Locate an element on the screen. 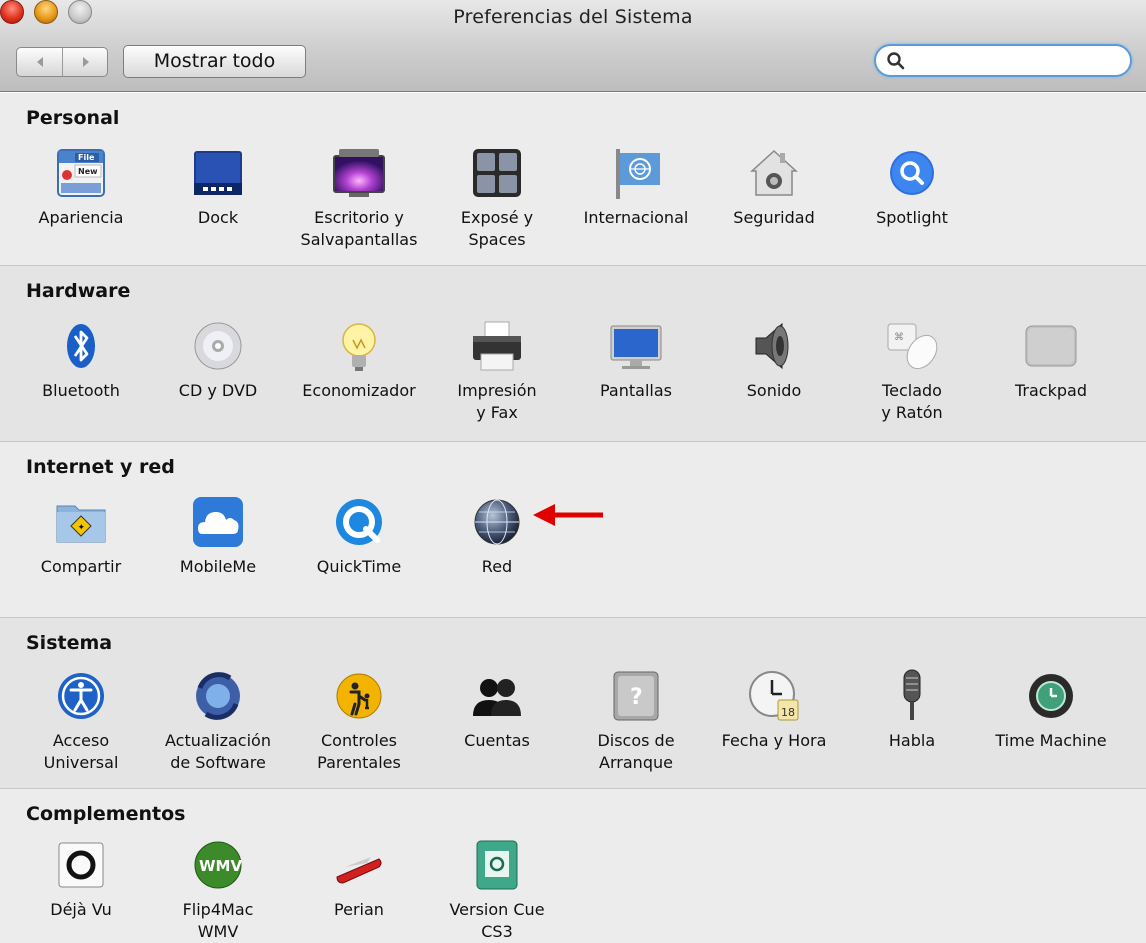 The image size is (1146, 943). section-title-internet: Internet y red is located at coordinates (100, 467).